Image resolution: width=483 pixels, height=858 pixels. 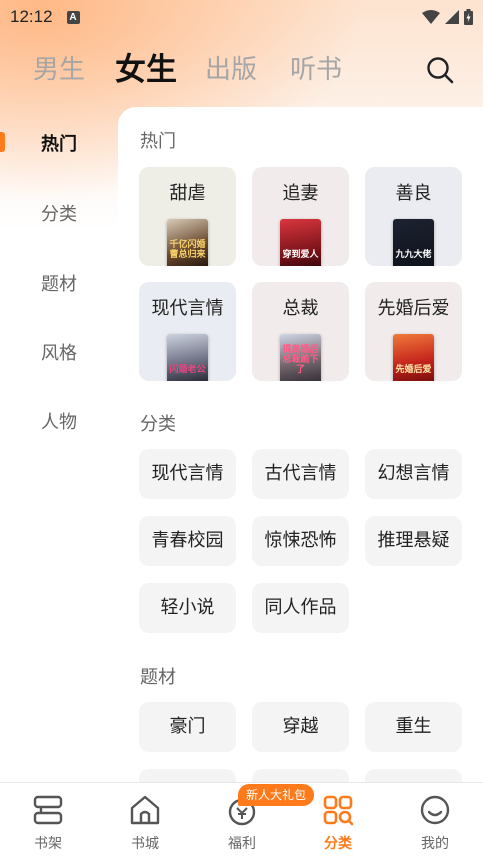 What do you see at coordinates (413, 357) in the screenshot?
I see `book-cover-image: 先婚后爱` at bounding box center [413, 357].